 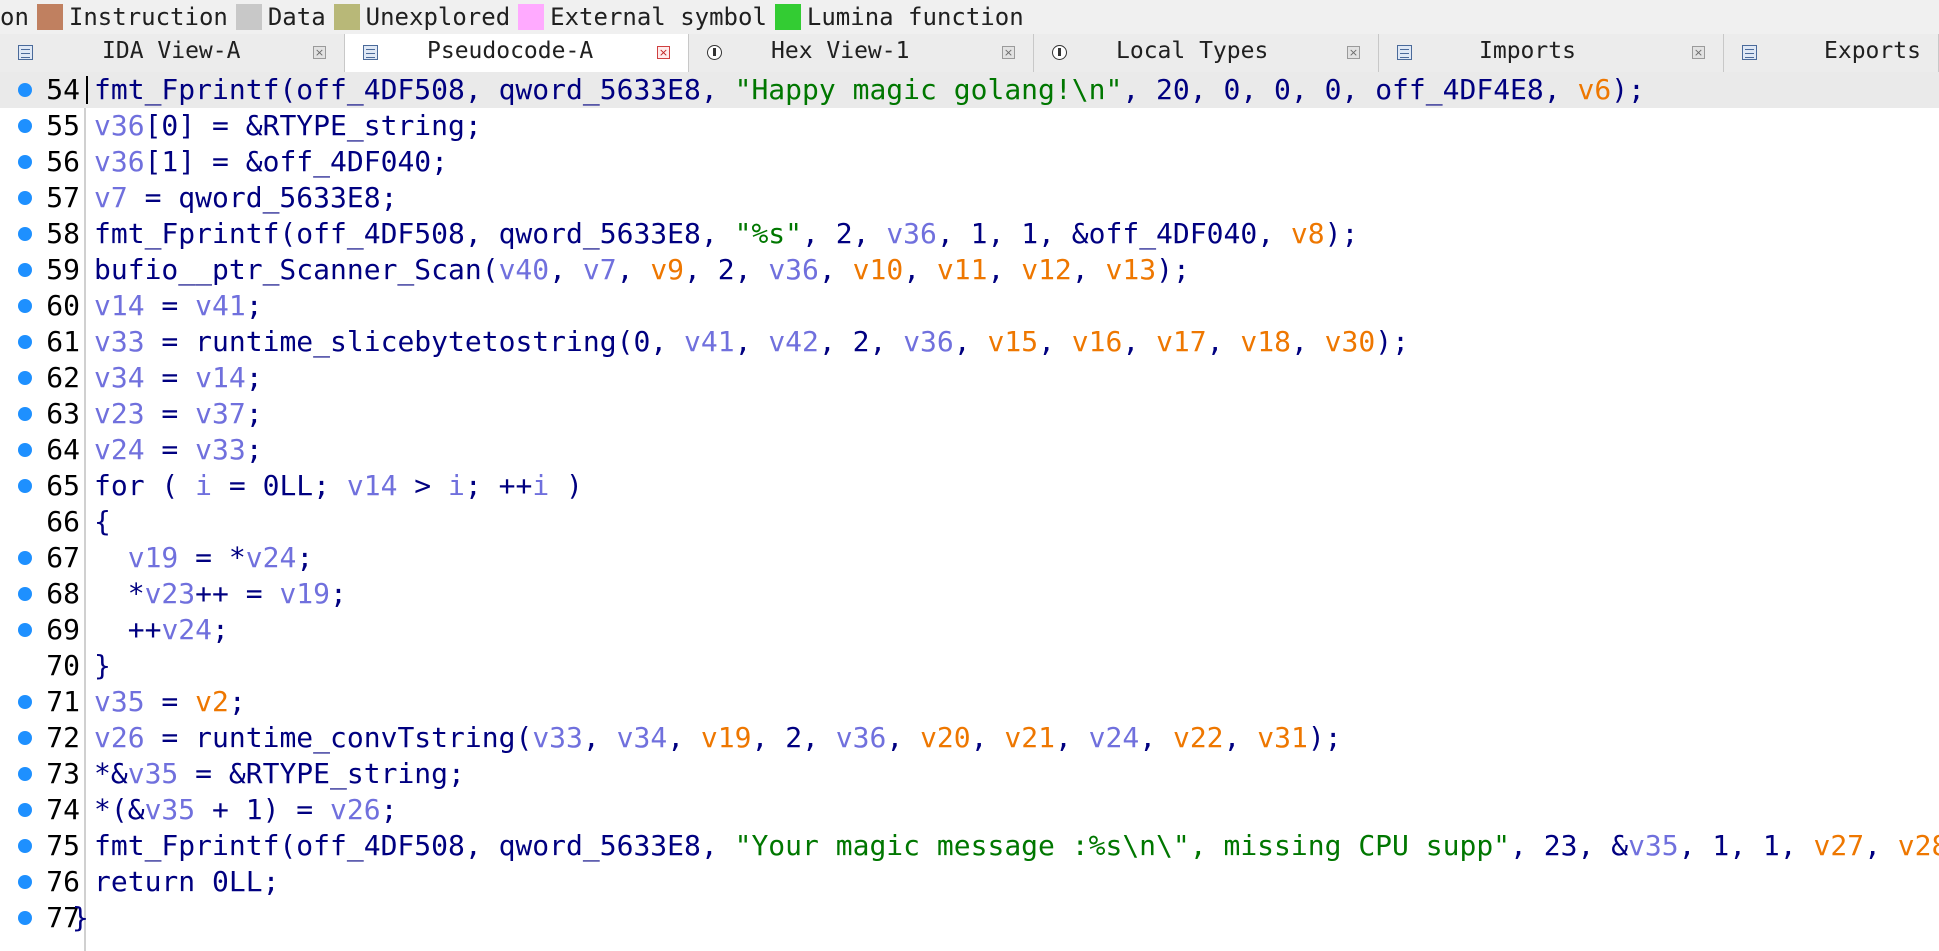 What do you see at coordinates (421, 17) in the screenshot?
I see `legend-item-unexplored: Unexplored` at bounding box center [421, 17].